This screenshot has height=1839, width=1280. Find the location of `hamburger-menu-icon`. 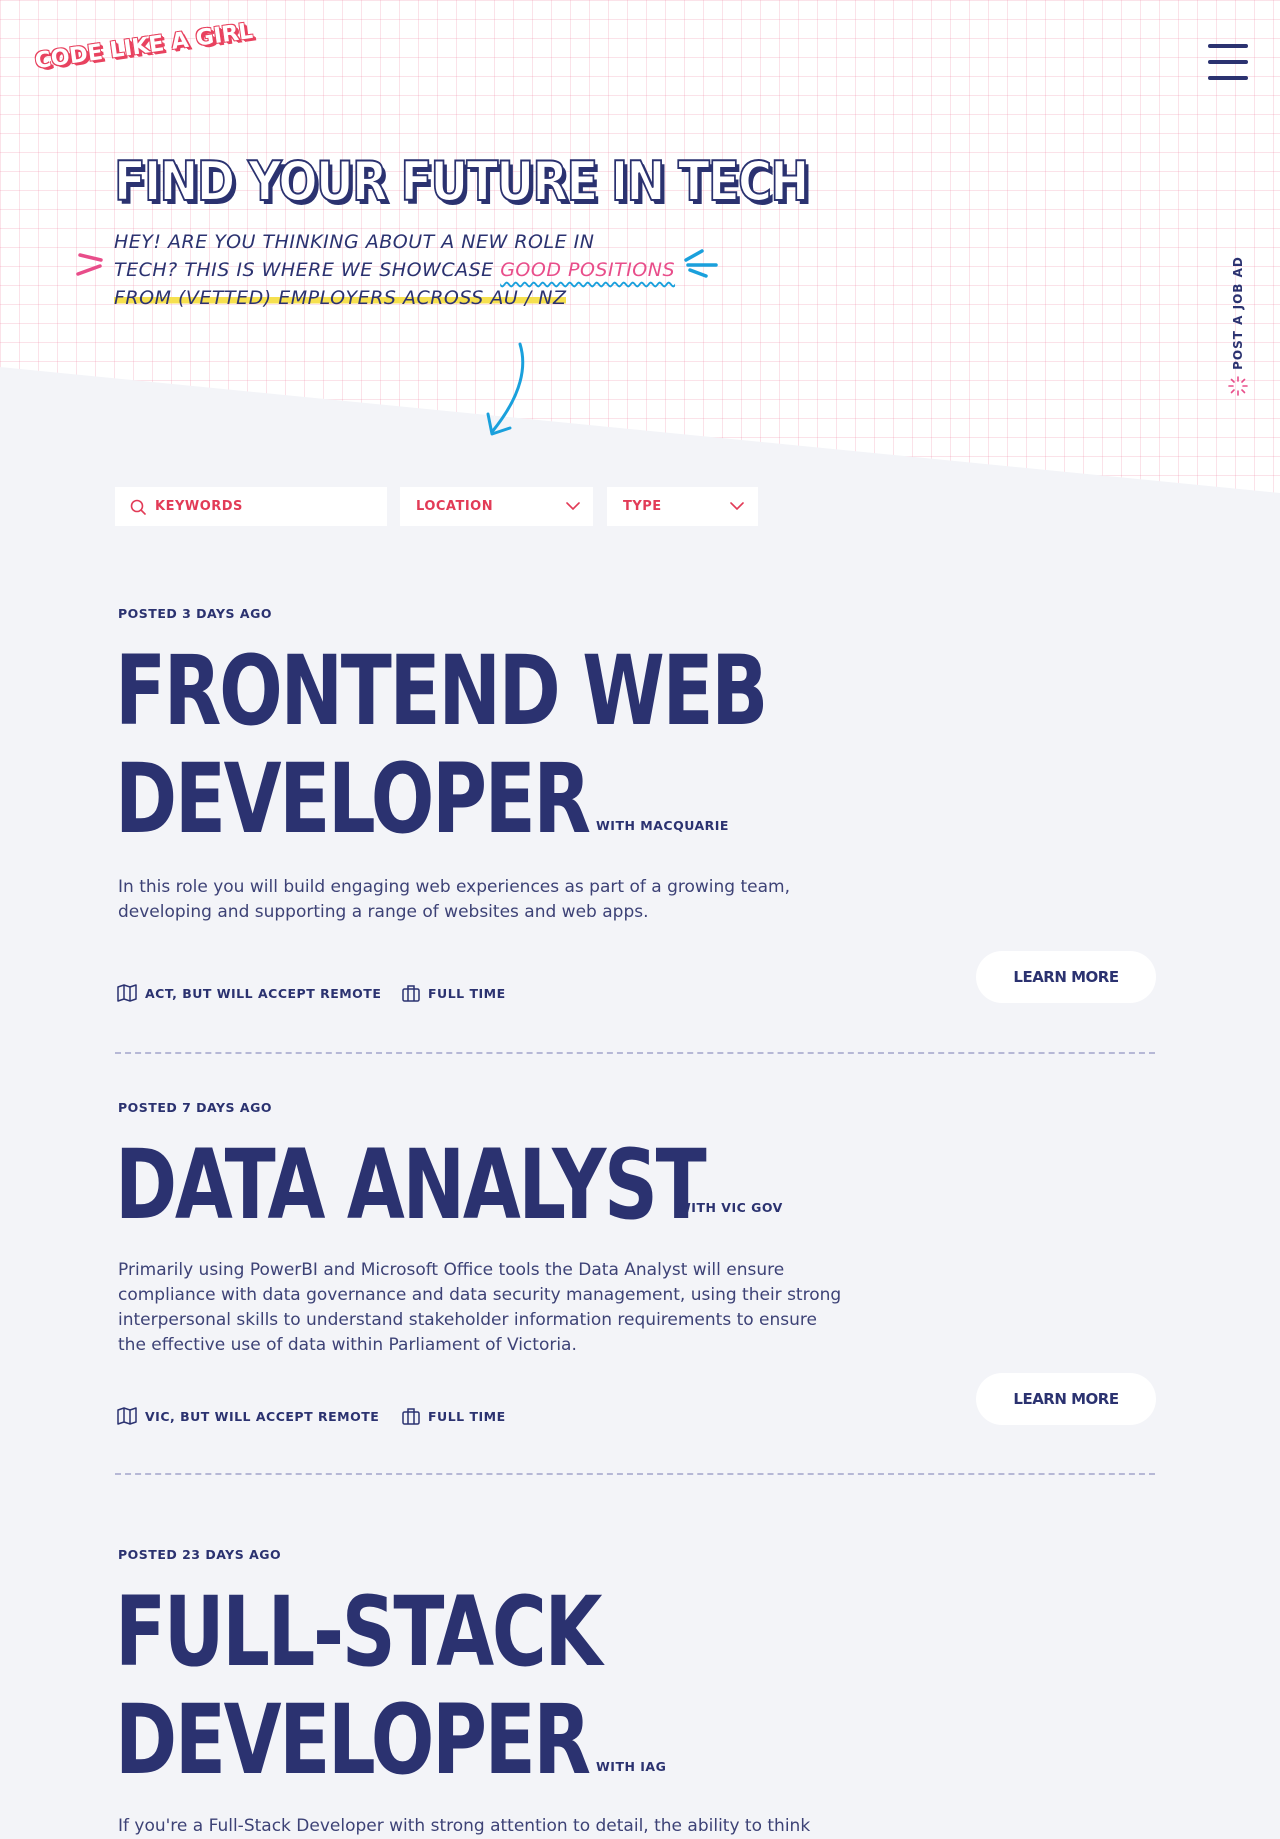

hamburger-menu-icon is located at coordinates (1228, 62).